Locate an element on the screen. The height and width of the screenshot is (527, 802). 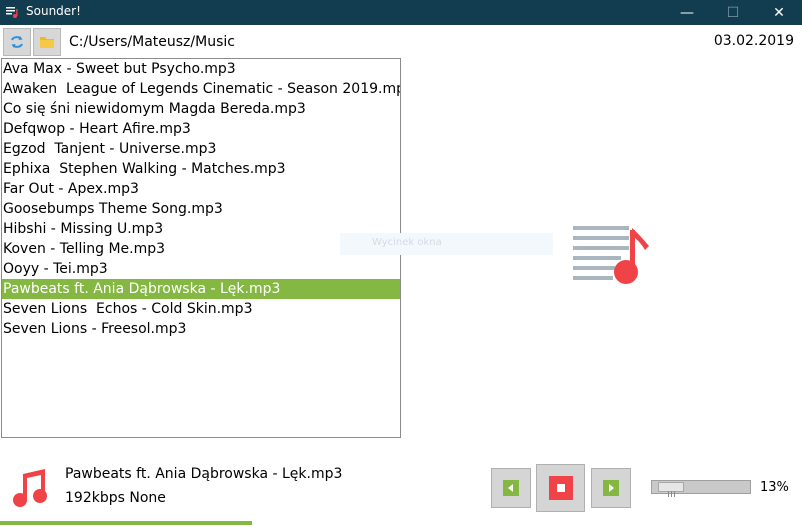
file-list-item: Pawbeats ft. Ania Dąbrowska - Lęk.mp3 is located at coordinates (201, 289).